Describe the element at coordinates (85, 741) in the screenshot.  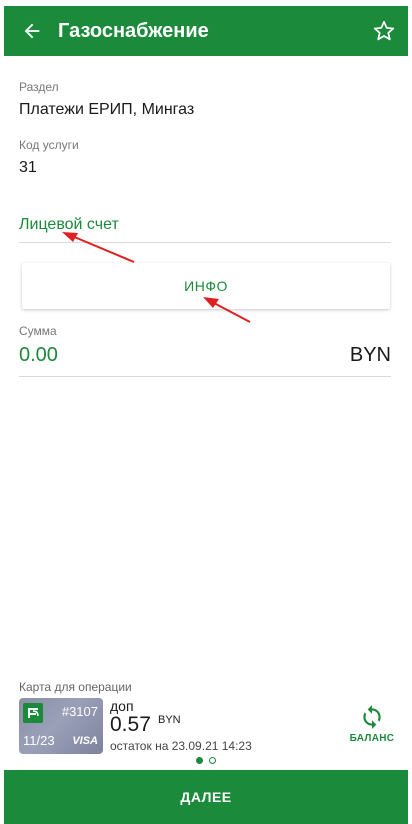
I see `card-brand: VISA` at that location.